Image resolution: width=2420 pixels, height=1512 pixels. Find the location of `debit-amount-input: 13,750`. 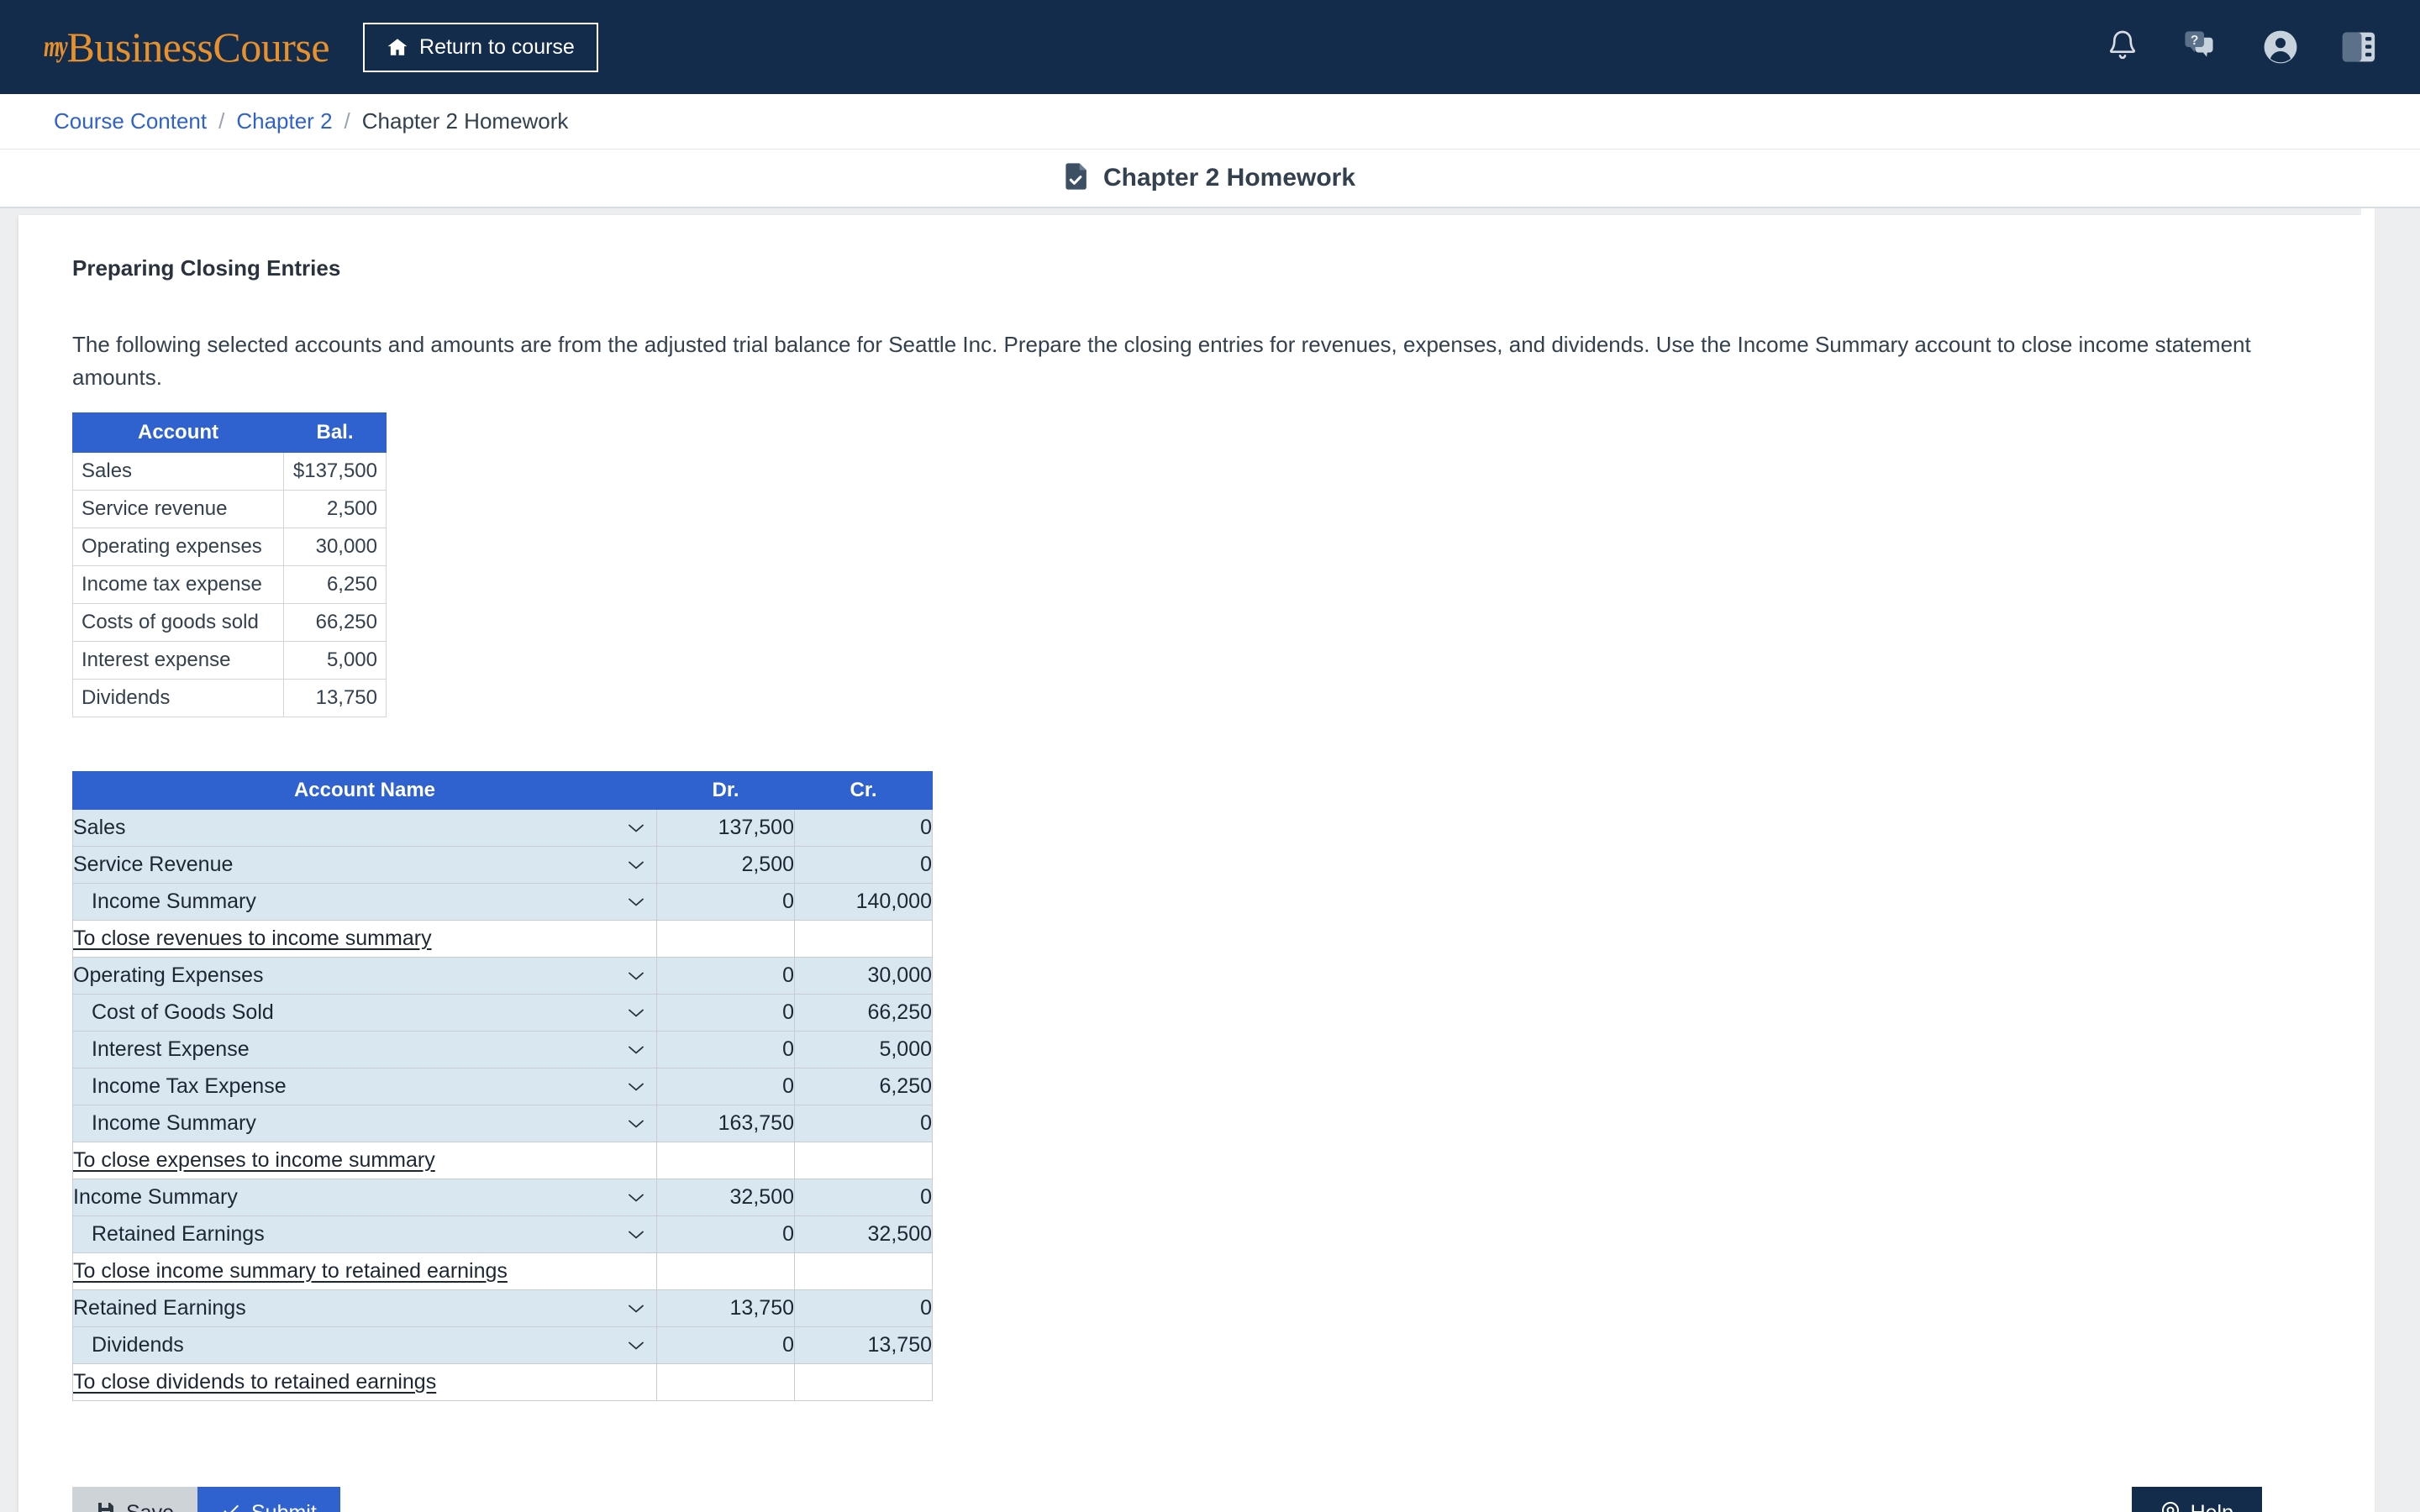

debit-amount-input: 13,750 is located at coordinates (725, 1308).